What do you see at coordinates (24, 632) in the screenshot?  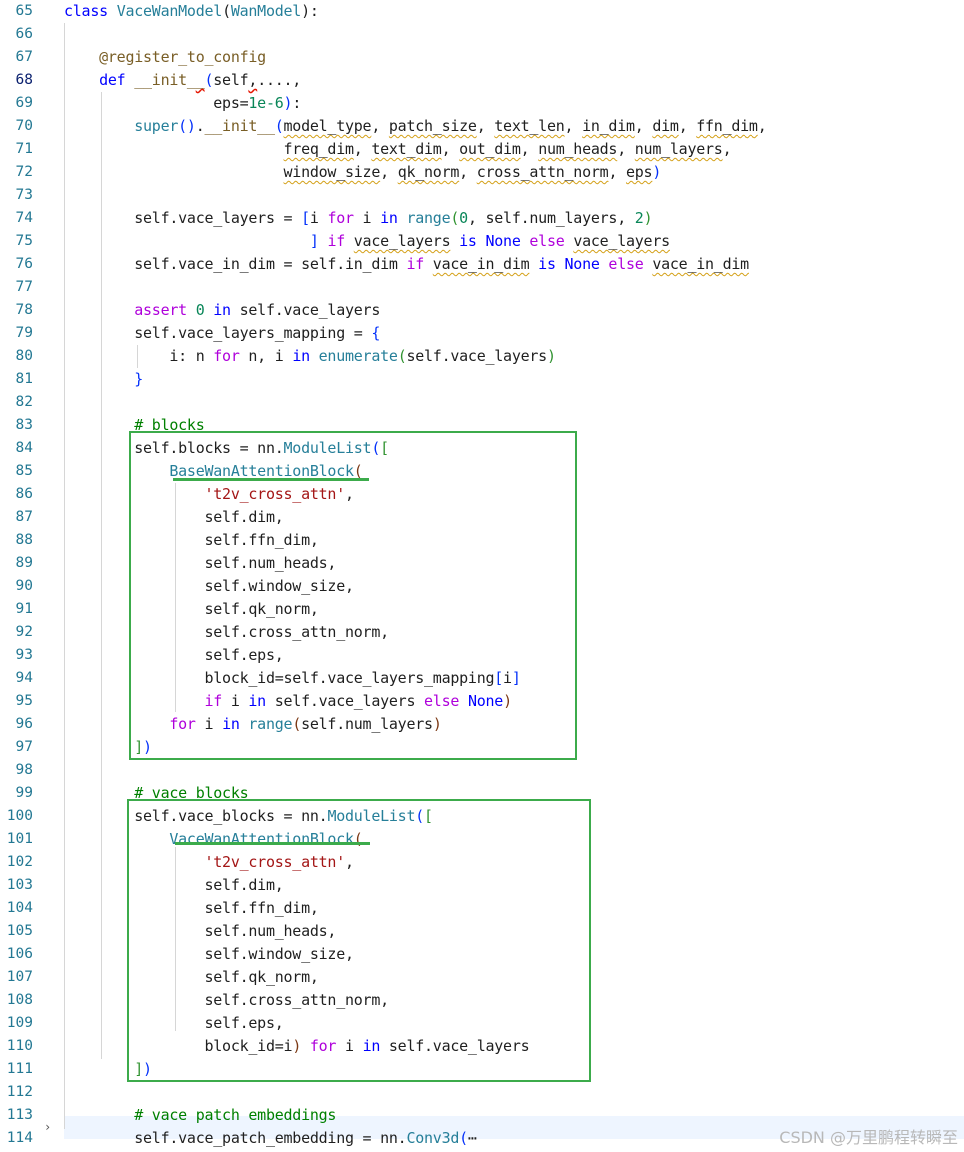 I see `line-number: 92` at bounding box center [24, 632].